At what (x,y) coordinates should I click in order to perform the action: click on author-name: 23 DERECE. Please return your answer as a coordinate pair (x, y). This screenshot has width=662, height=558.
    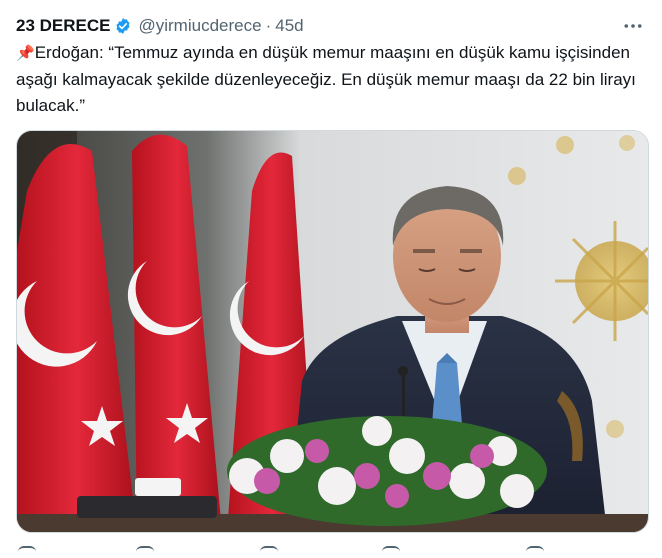
    Looking at the image, I should click on (63, 26).